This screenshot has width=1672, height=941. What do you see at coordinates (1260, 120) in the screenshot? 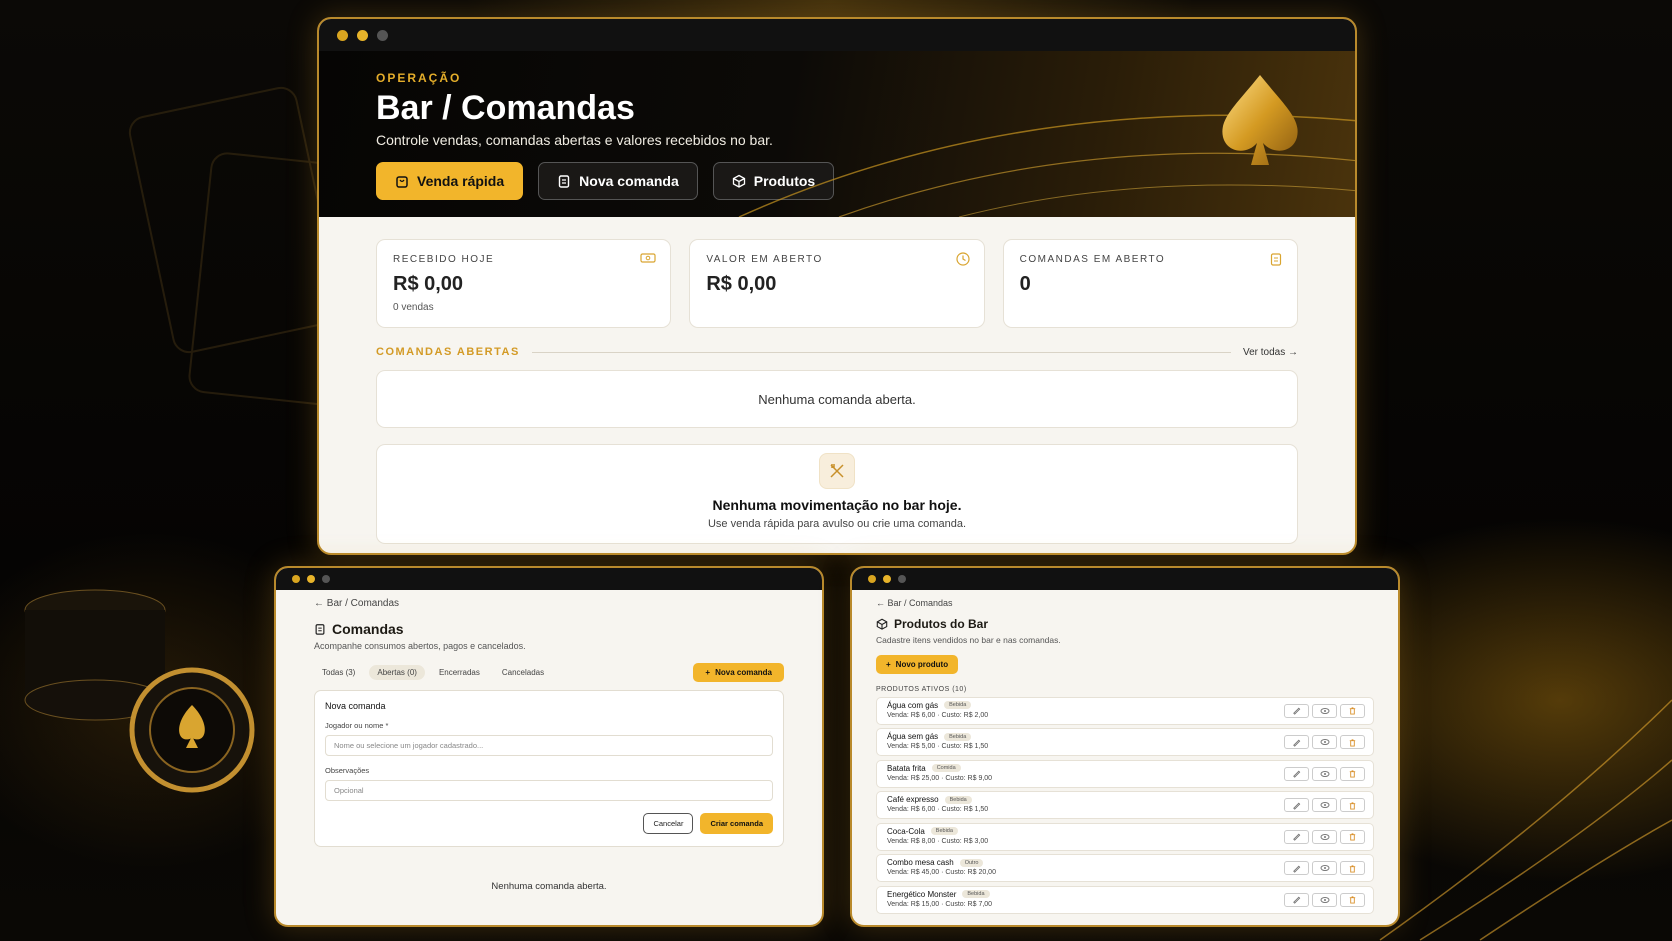
I see `spade-logo-icon` at bounding box center [1260, 120].